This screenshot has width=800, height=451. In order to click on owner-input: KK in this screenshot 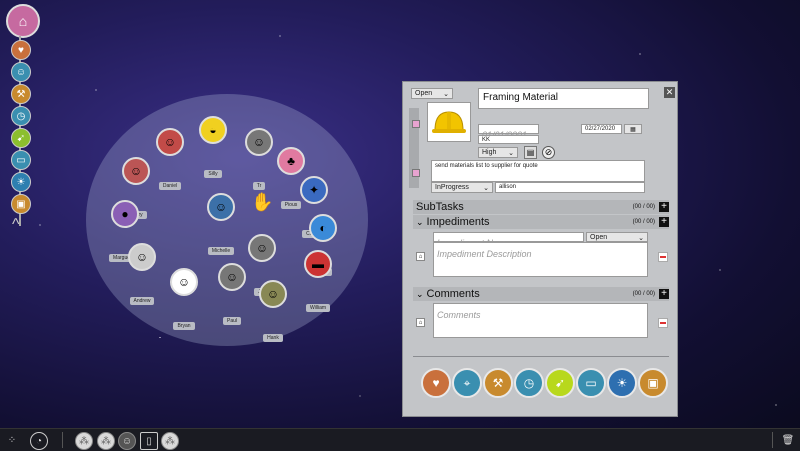, I will do `click(508, 139)`.